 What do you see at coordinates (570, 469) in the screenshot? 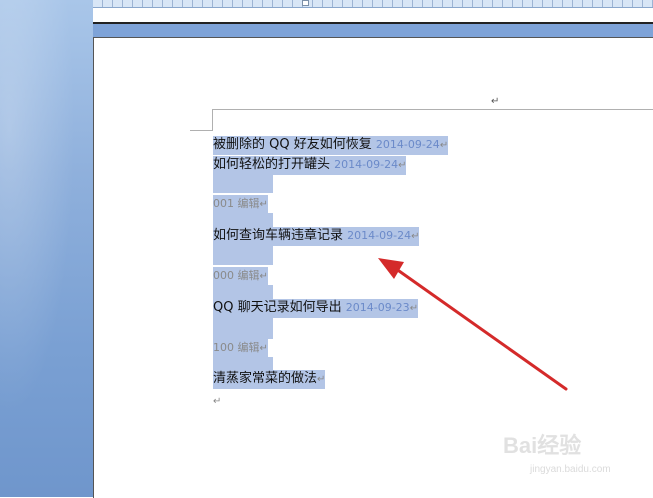
I see `watermark-url: jingyan.baidu.com` at bounding box center [570, 469].